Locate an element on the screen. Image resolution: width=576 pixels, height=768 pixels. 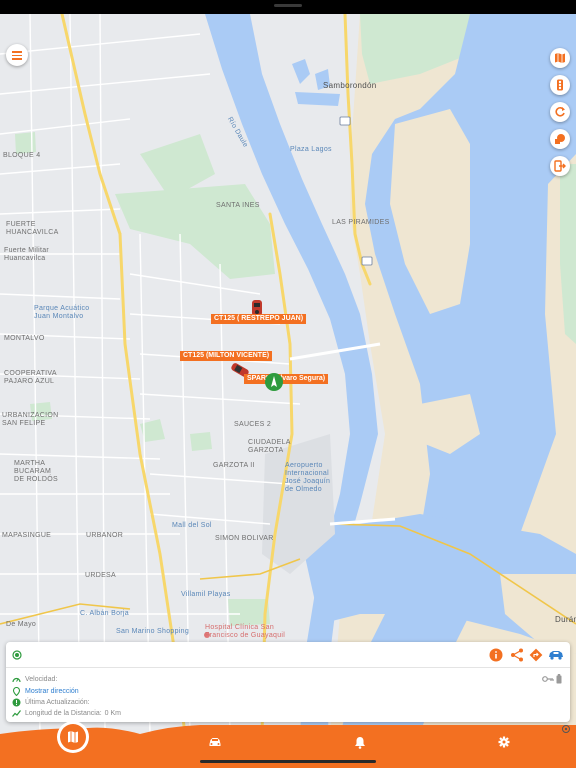
info-button is located at coordinates (496, 657).